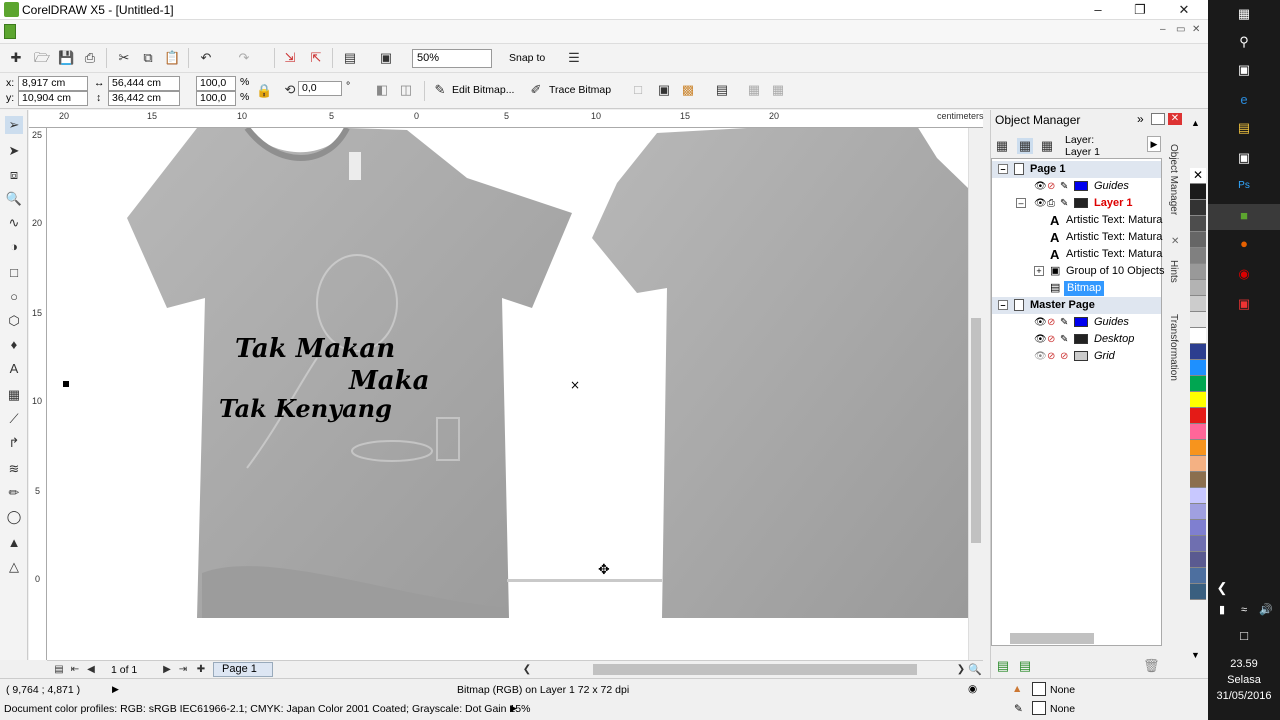  Describe the element at coordinates (14, 273) in the screenshot. I see `rectangle-tool-icon: □` at that location.